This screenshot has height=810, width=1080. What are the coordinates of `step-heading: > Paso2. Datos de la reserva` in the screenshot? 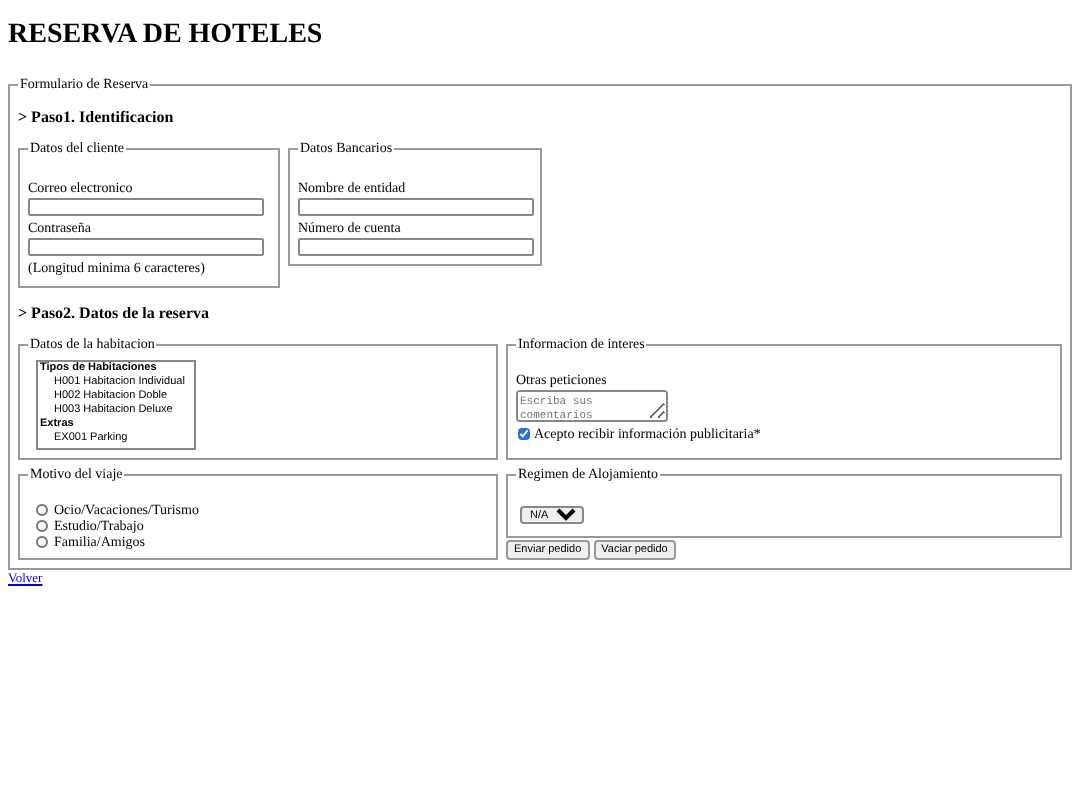 It's located at (115, 313).